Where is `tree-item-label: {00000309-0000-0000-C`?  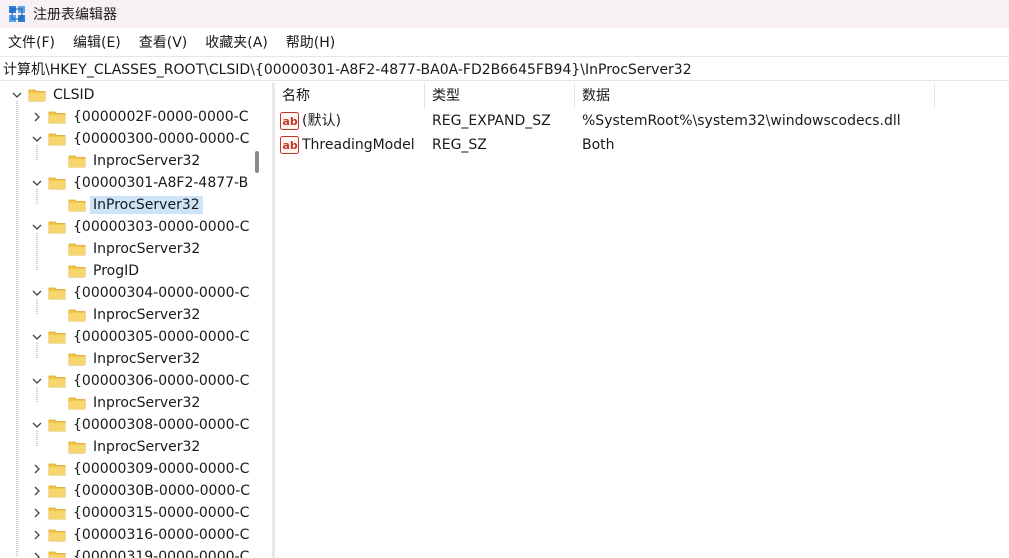 tree-item-label: {00000309-0000-0000-C is located at coordinates (161, 469).